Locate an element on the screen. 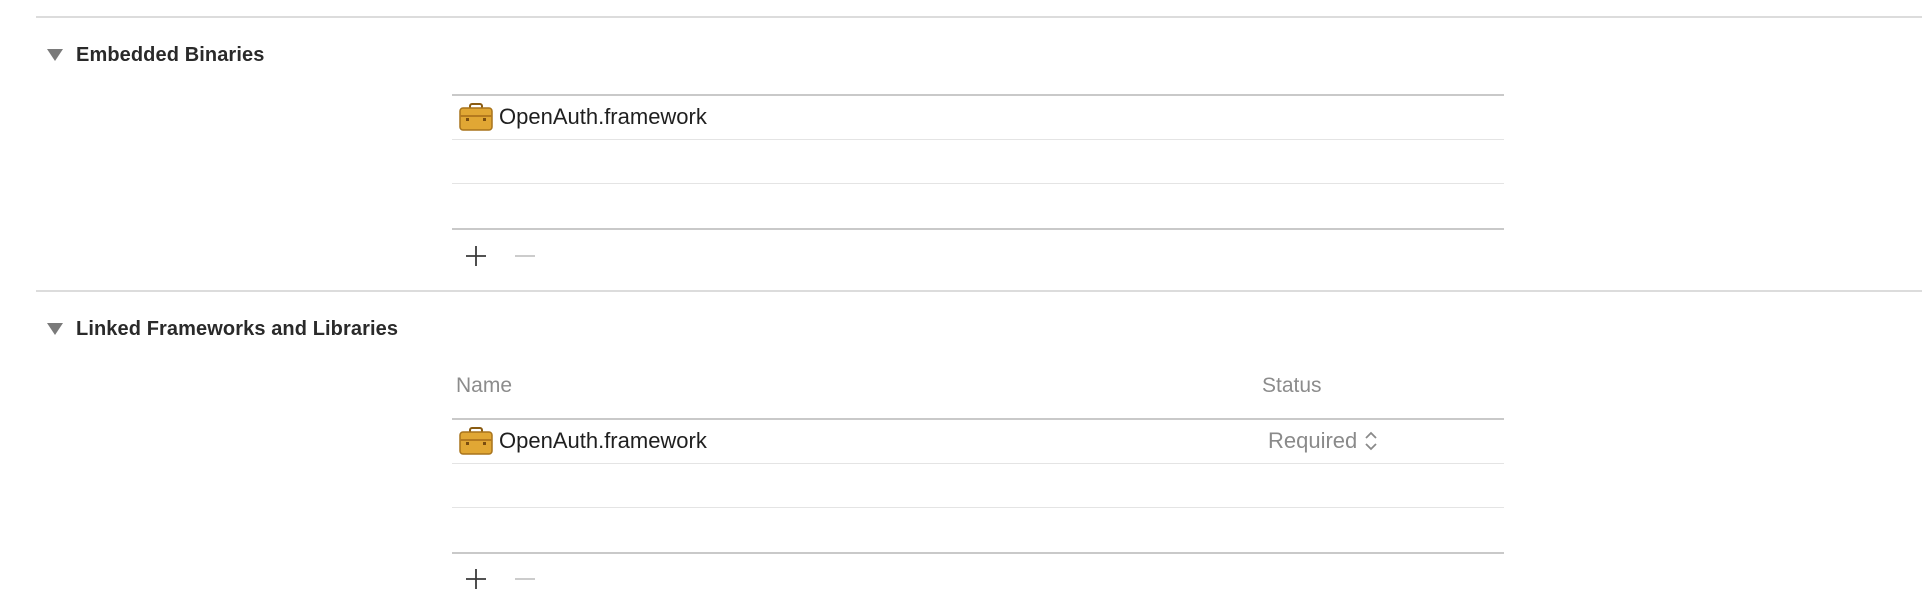  column-header-name: Name is located at coordinates (484, 386).